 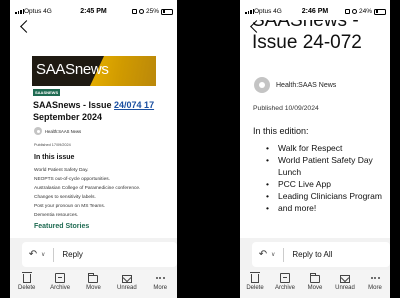 I want to click on list-item: World Patient Safety Day., so click(x=61, y=170).